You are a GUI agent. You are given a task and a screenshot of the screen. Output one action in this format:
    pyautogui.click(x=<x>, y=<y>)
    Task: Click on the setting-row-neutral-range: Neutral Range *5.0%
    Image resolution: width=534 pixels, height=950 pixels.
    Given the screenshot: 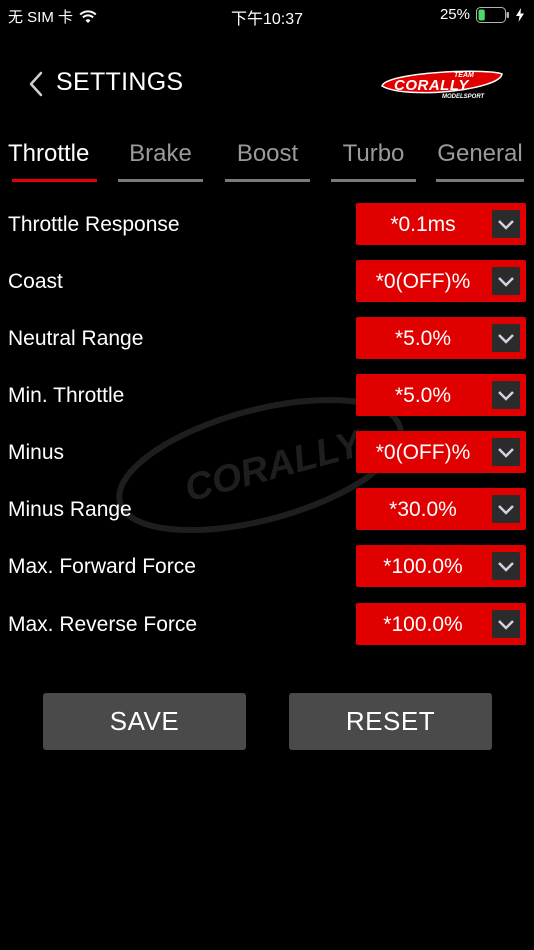 What is the action you would take?
    pyautogui.click(x=267, y=339)
    